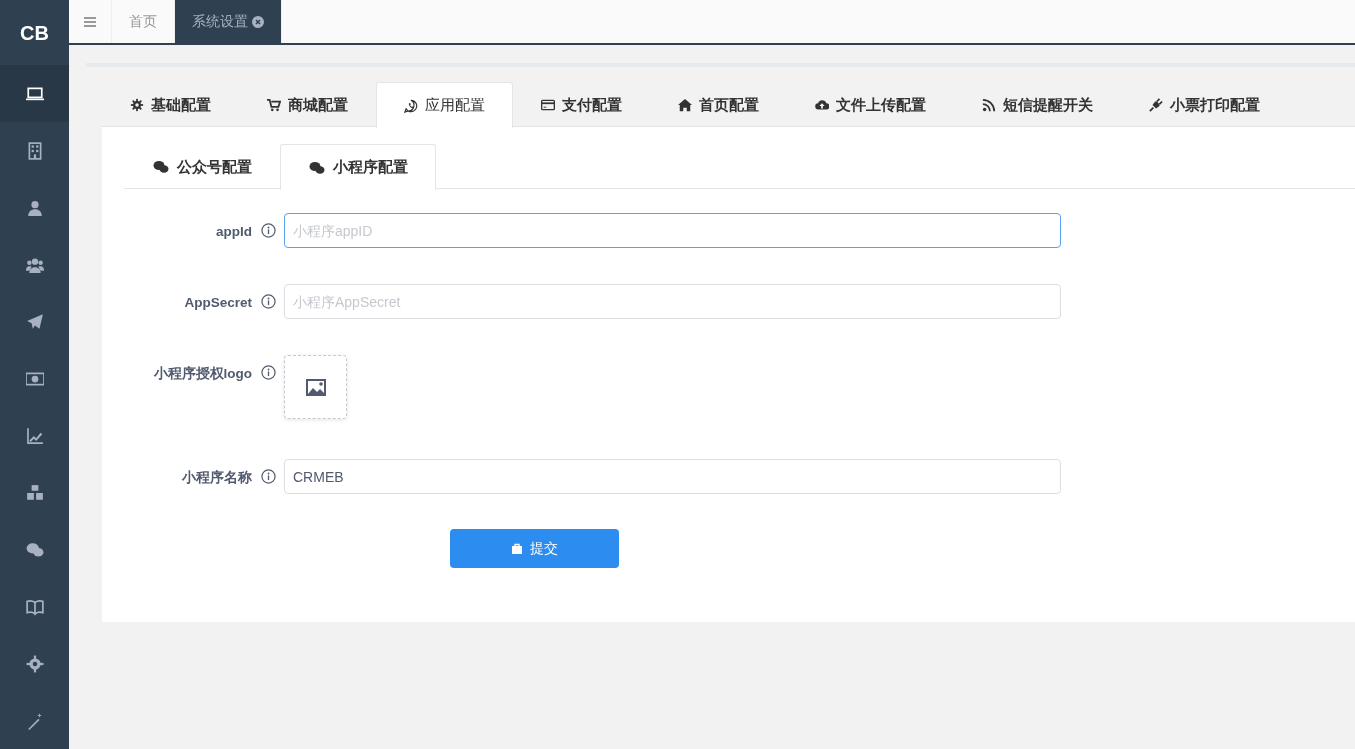  Describe the element at coordinates (307, 104) in the screenshot. I see `config-tab: 商城配置` at that location.